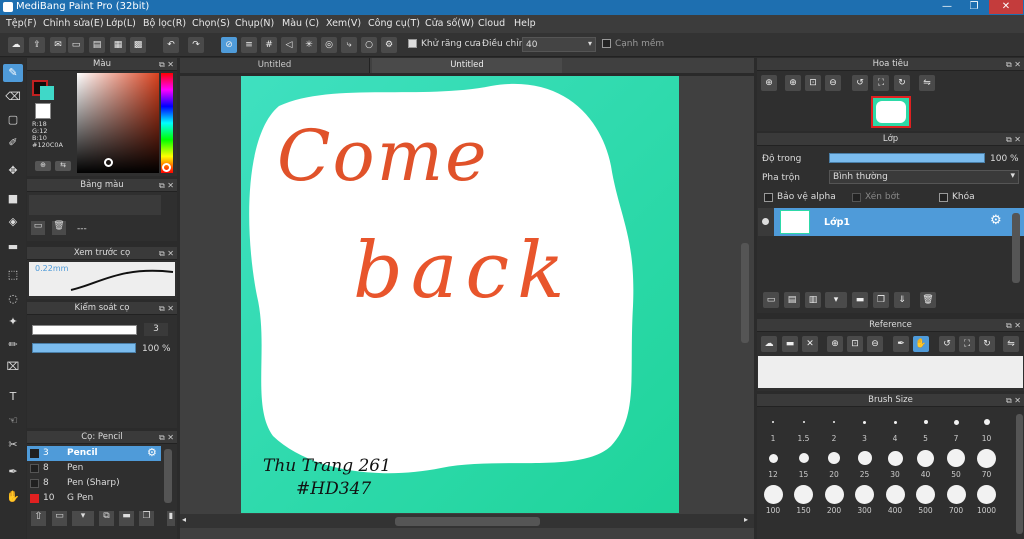  What do you see at coordinates (16, 45) in the screenshot?
I see `cloud-icon: ☁` at bounding box center [16, 45].